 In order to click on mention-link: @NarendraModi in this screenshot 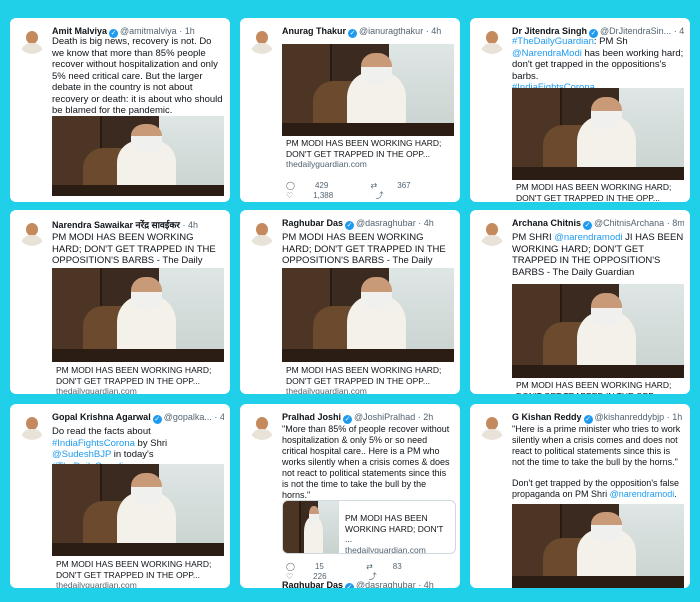, I will do `click(547, 53)`.